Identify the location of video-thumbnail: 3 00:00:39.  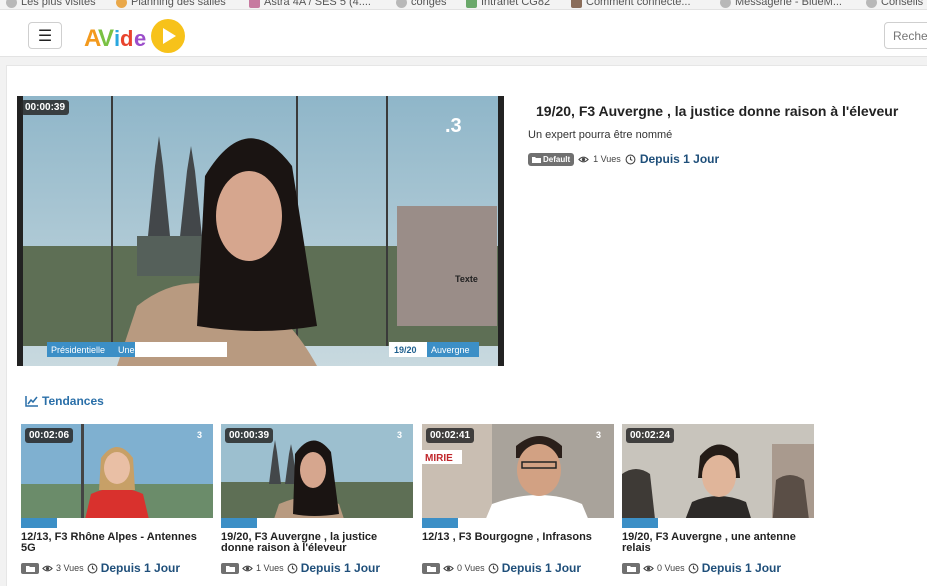
(317, 476).